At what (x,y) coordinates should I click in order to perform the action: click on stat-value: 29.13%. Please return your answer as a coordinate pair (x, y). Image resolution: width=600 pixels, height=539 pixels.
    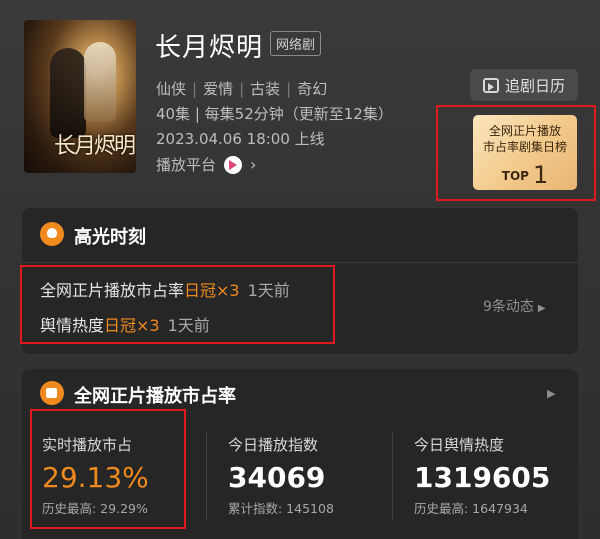
    Looking at the image, I should click on (95, 477).